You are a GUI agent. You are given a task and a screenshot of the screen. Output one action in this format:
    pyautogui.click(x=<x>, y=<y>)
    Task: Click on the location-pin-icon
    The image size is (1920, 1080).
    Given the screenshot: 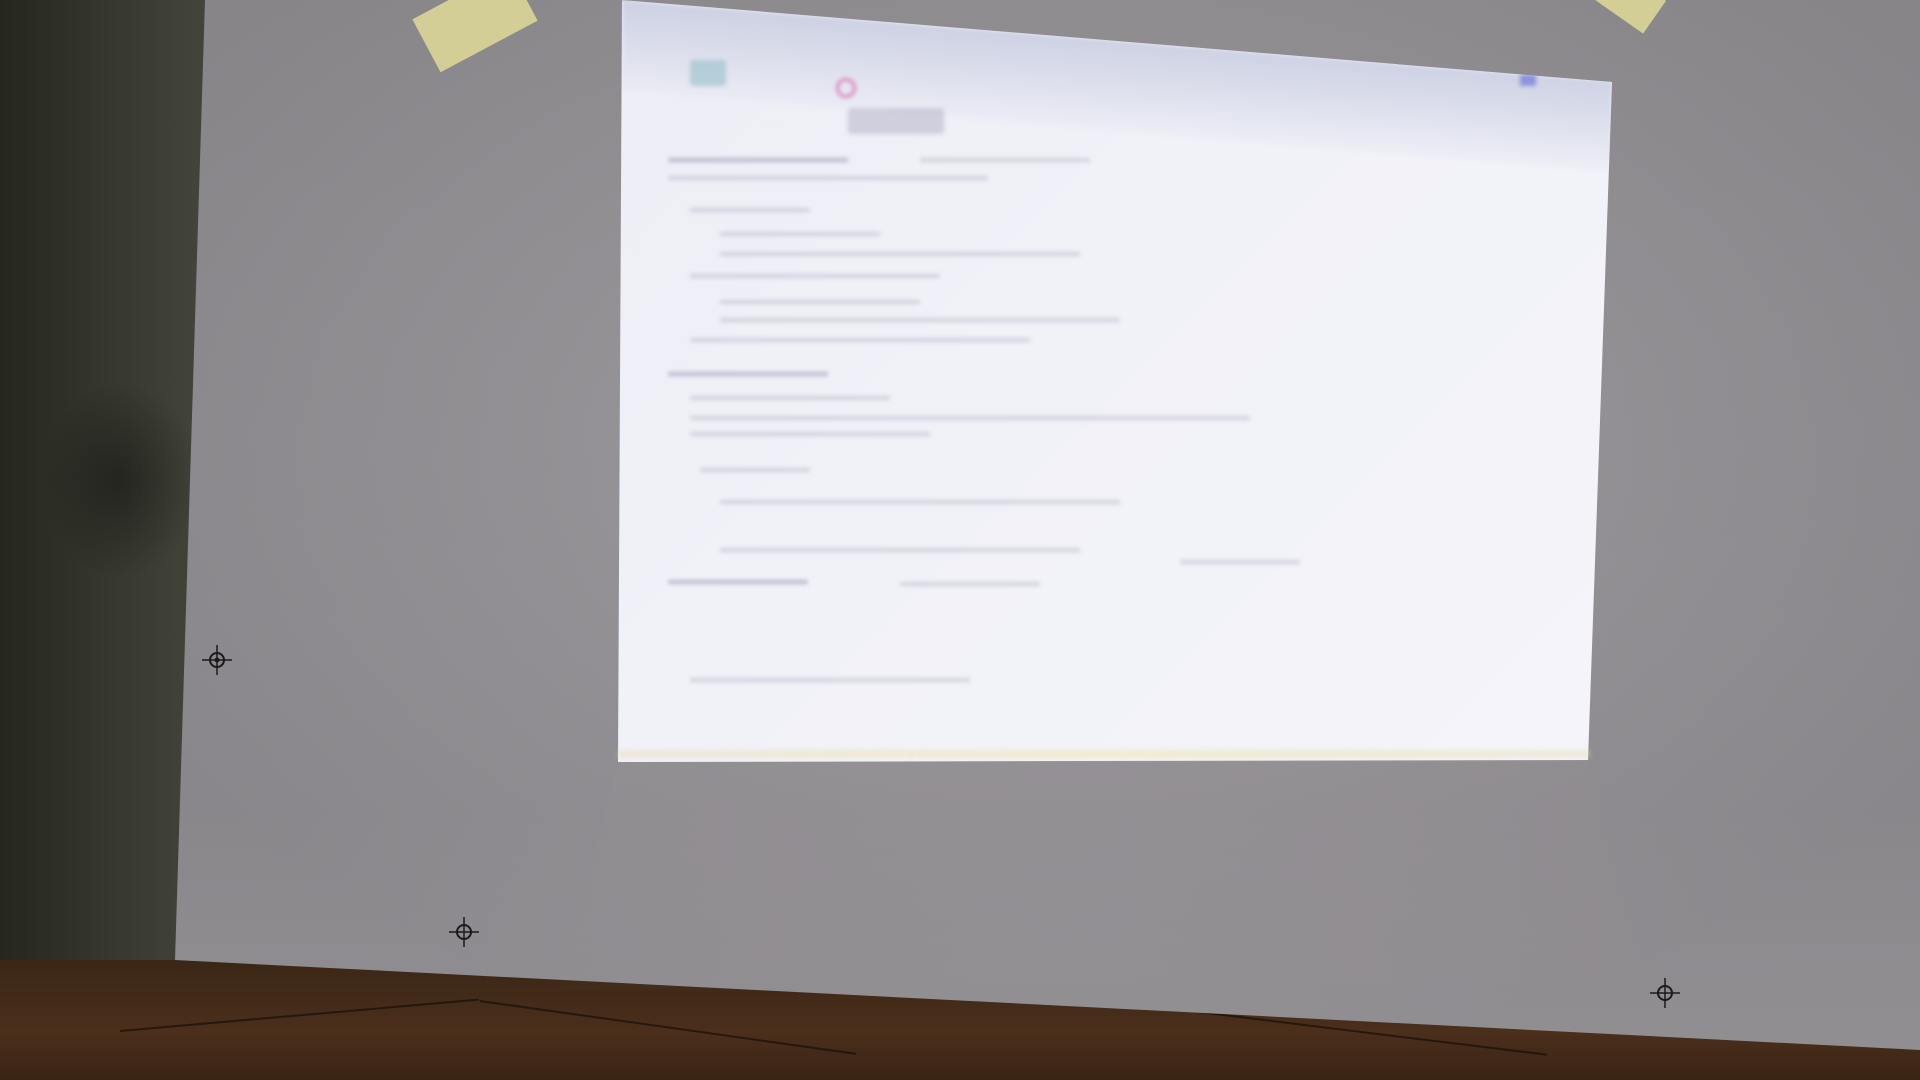 What is the action you would take?
    pyautogui.click(x=846, y=88)
    